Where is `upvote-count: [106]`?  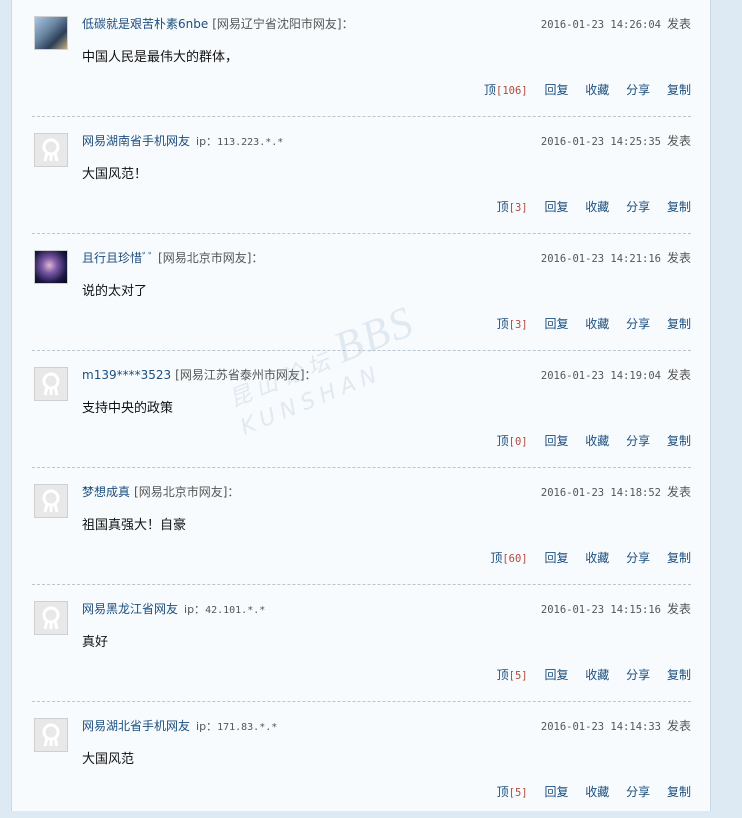
upvote-count: [106] is located at coordinates (512, 91).